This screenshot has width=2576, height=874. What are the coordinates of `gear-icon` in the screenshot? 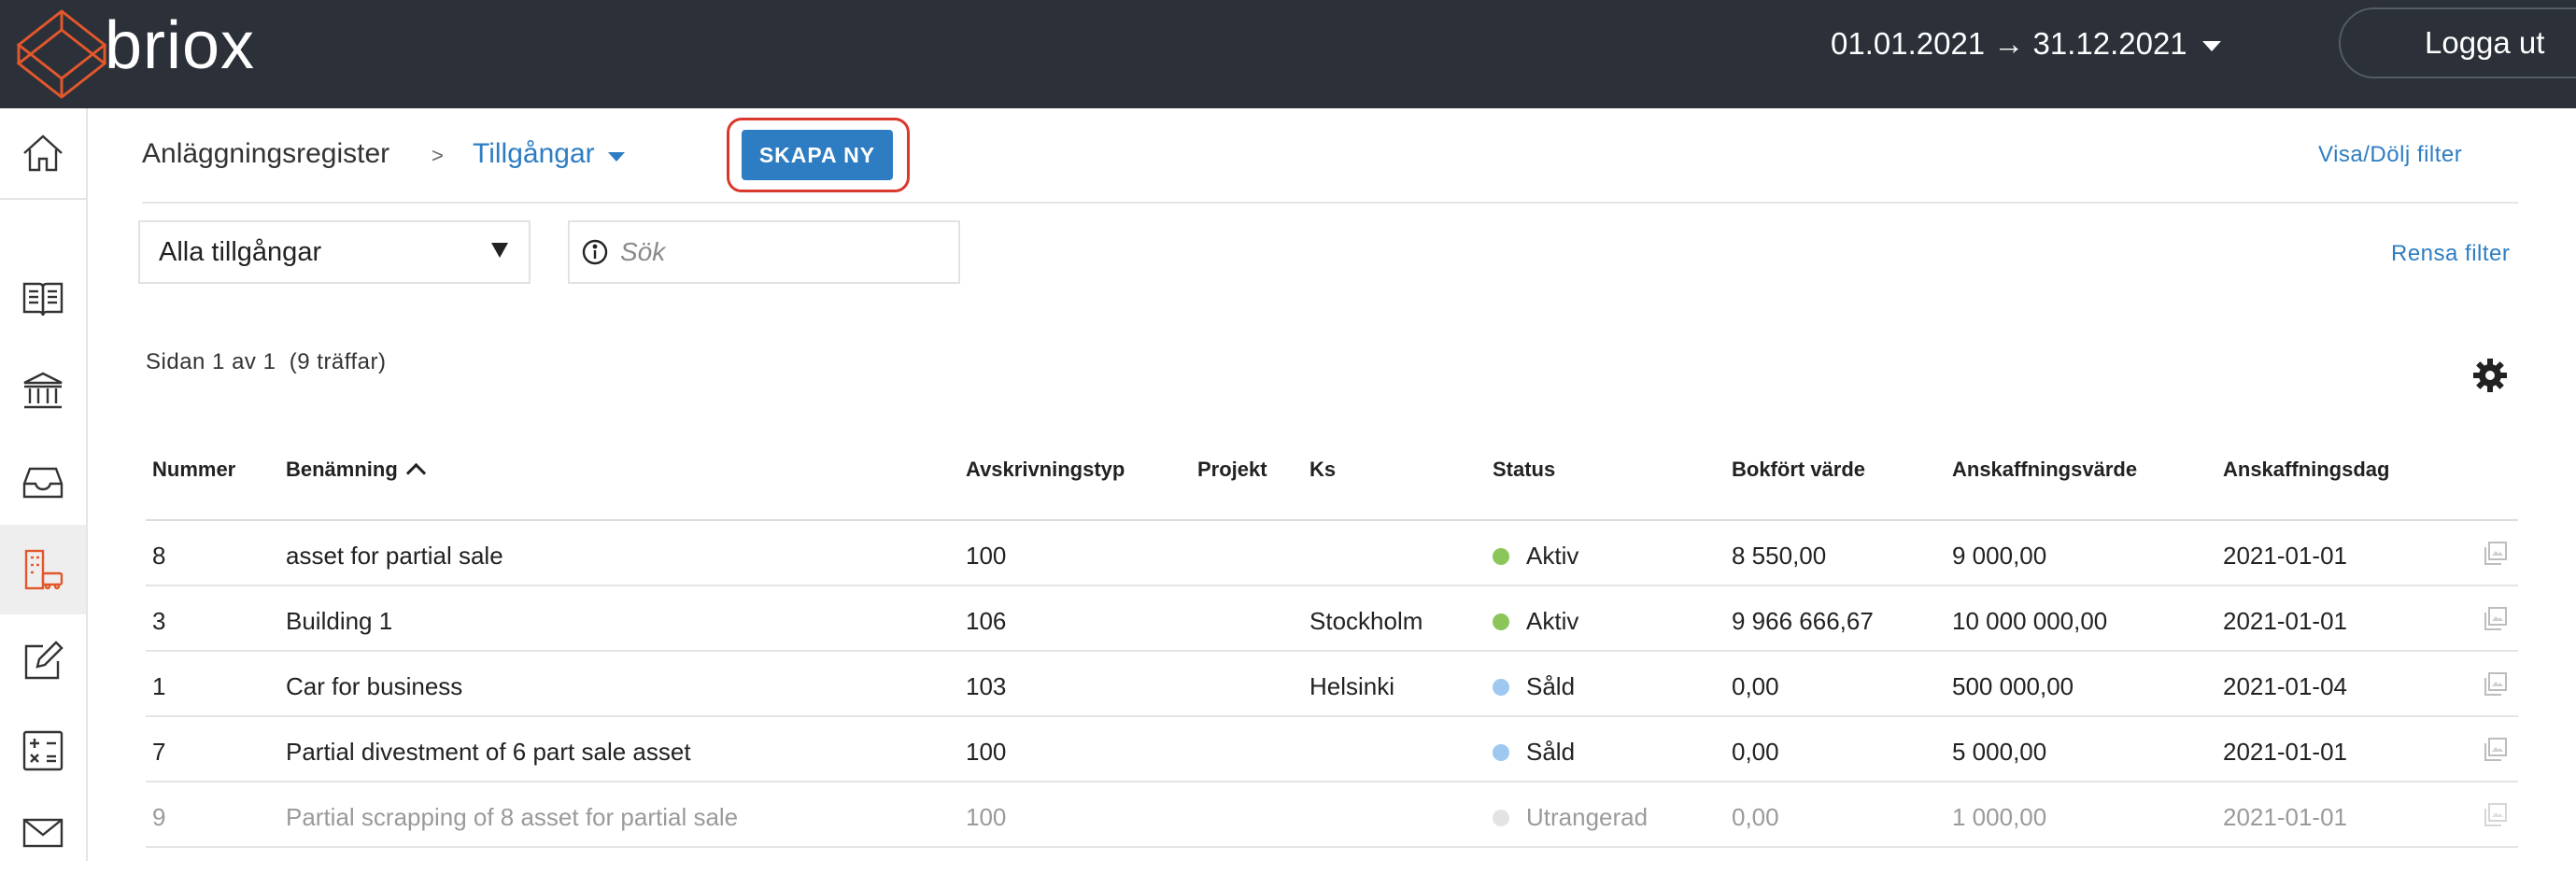 It's located at (2490, 376).